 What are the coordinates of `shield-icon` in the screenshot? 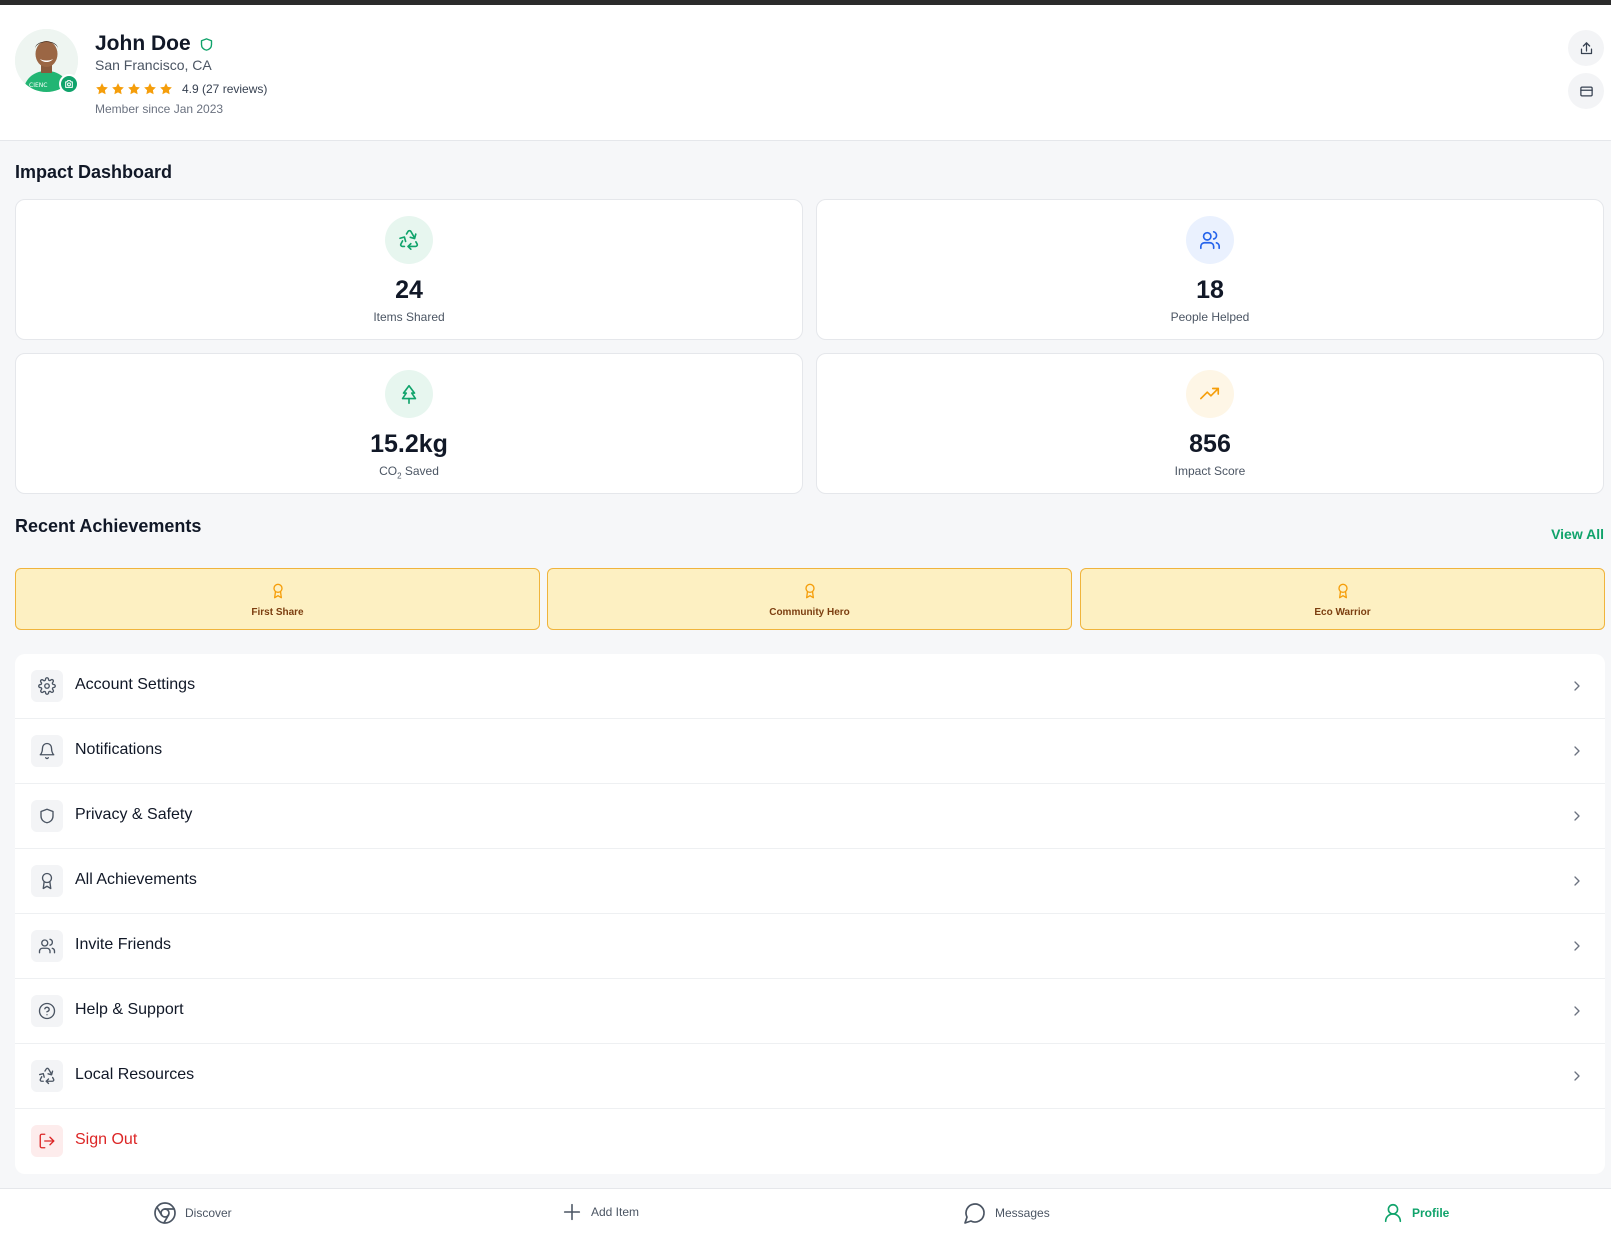 It's located at (47, 816).